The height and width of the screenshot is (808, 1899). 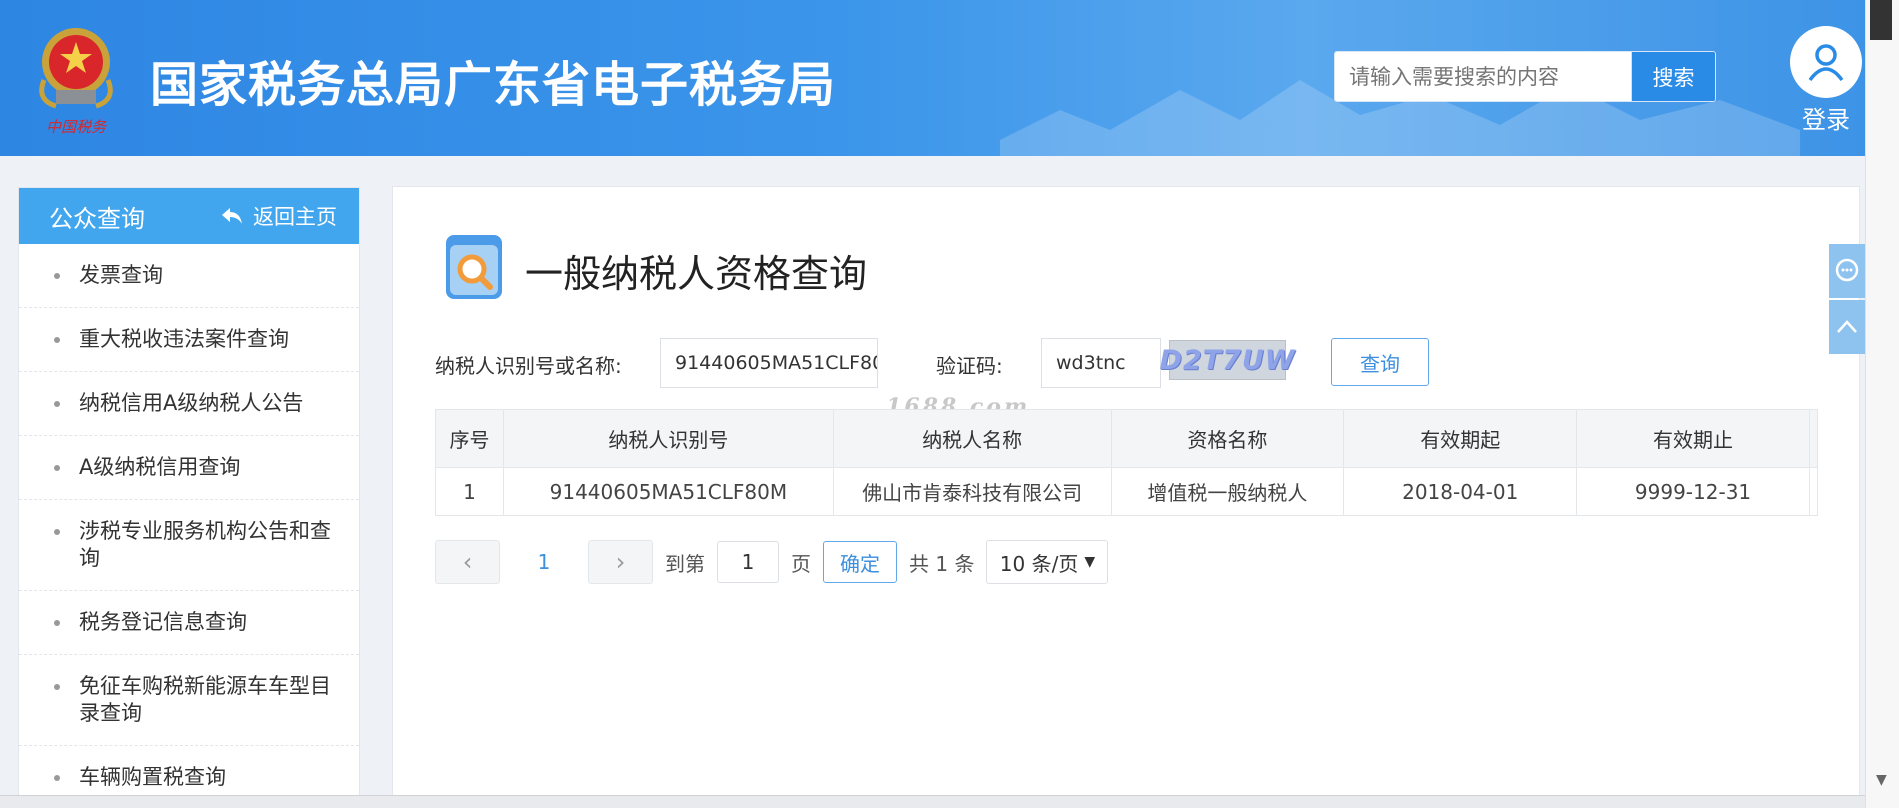 What do you see at coordinates (696, 274) in the screenshot?
I see `page-title: 一般纳税人资格查询` at bounding box center [696, 274].